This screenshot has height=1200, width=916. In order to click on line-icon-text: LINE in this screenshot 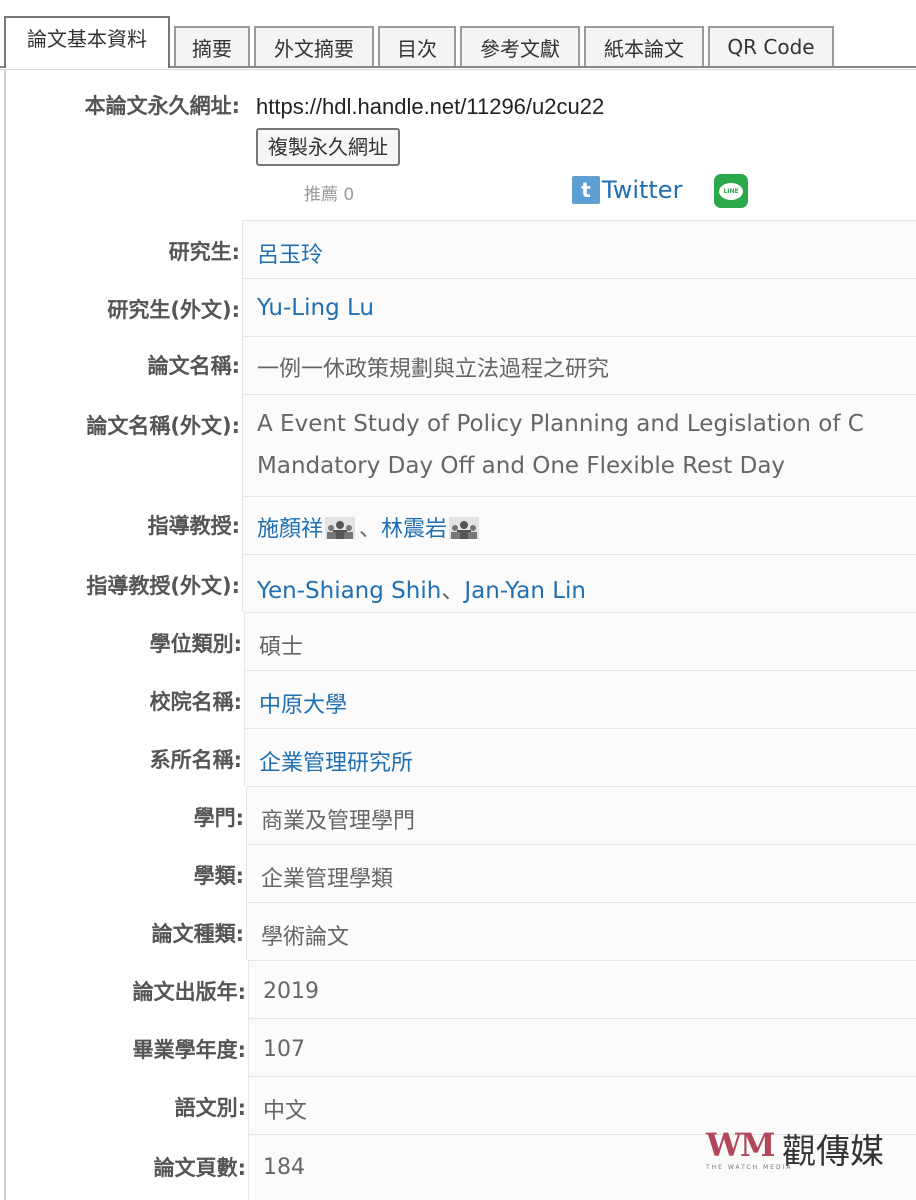, I will do `click(731, 191)`.